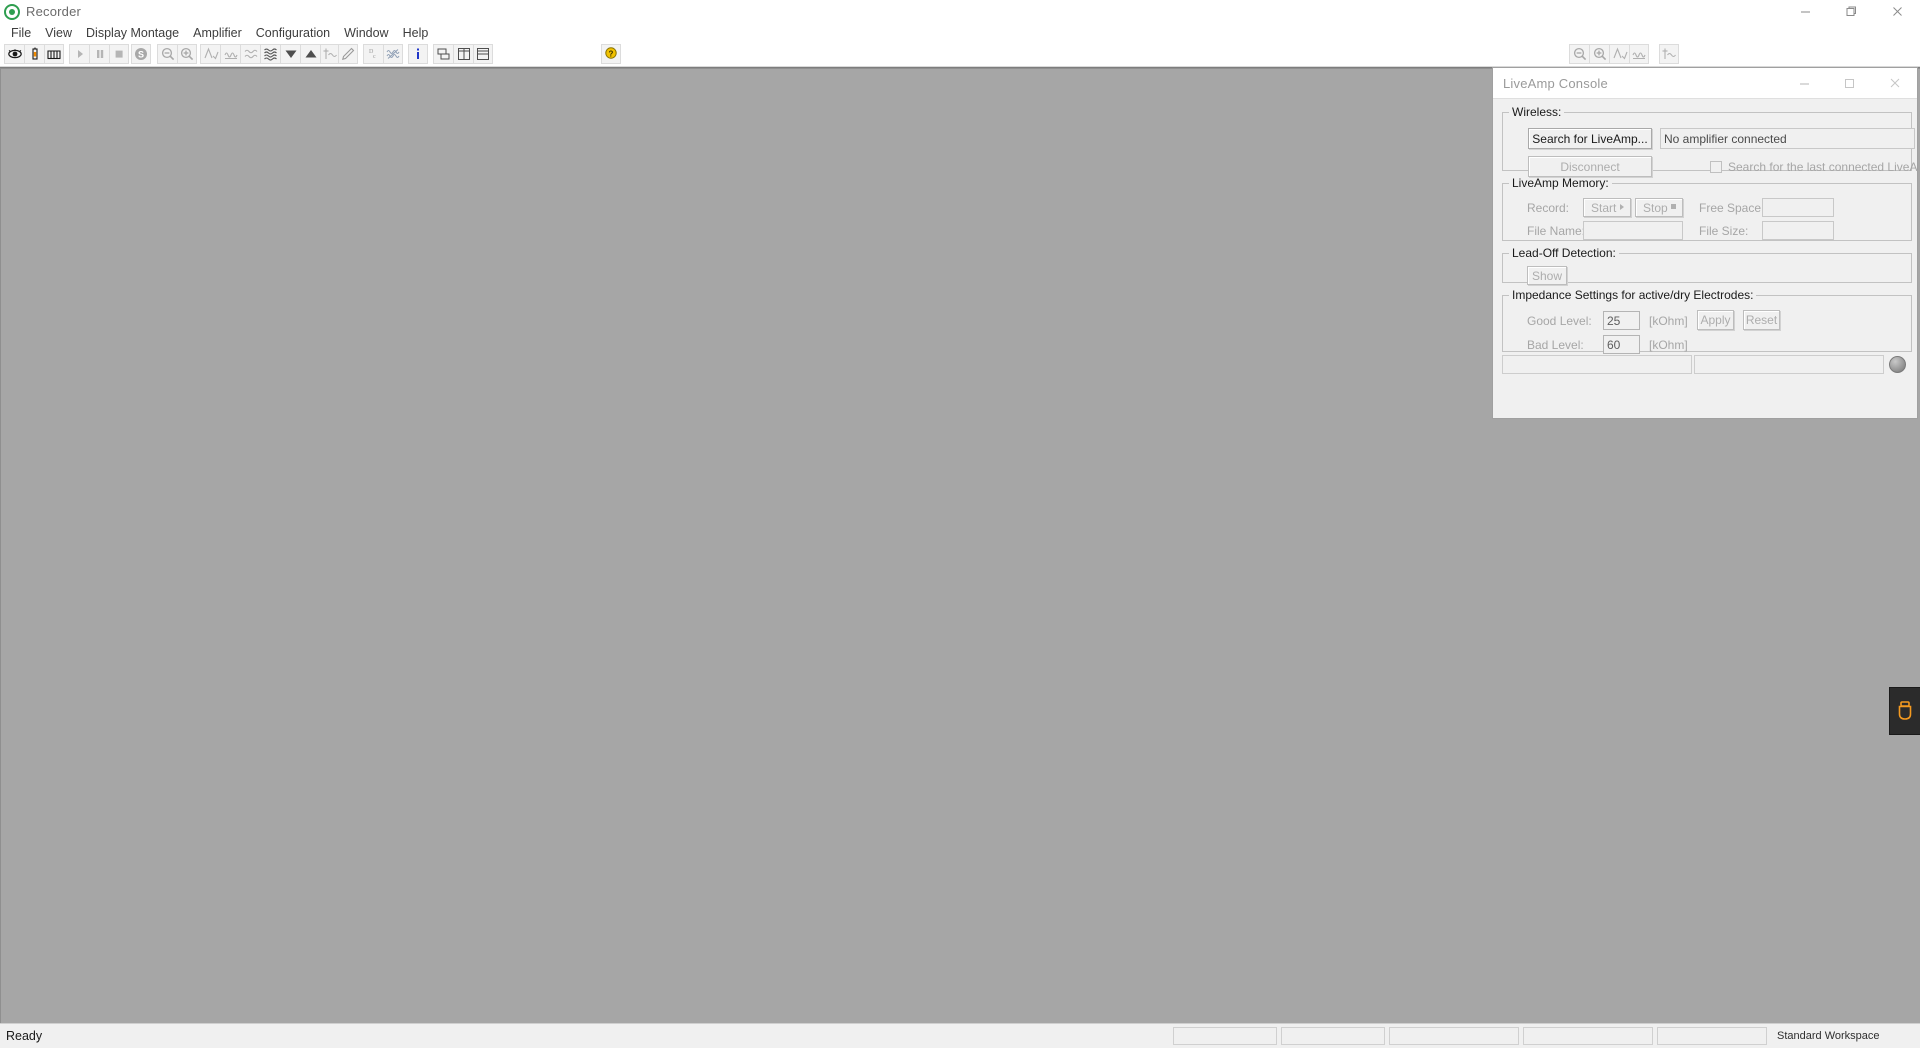 The height and width of the screenshot is (1048, 1920). I want to click on dc-coupling-icon: D c, so click(373, 54).